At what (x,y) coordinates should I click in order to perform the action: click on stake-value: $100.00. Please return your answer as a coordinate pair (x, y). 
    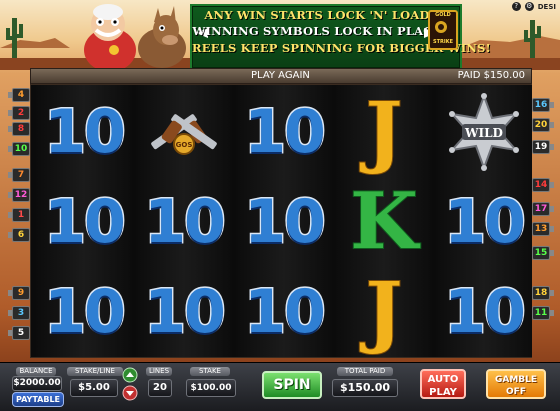
    Looking at the image, I should click on (211, 388).